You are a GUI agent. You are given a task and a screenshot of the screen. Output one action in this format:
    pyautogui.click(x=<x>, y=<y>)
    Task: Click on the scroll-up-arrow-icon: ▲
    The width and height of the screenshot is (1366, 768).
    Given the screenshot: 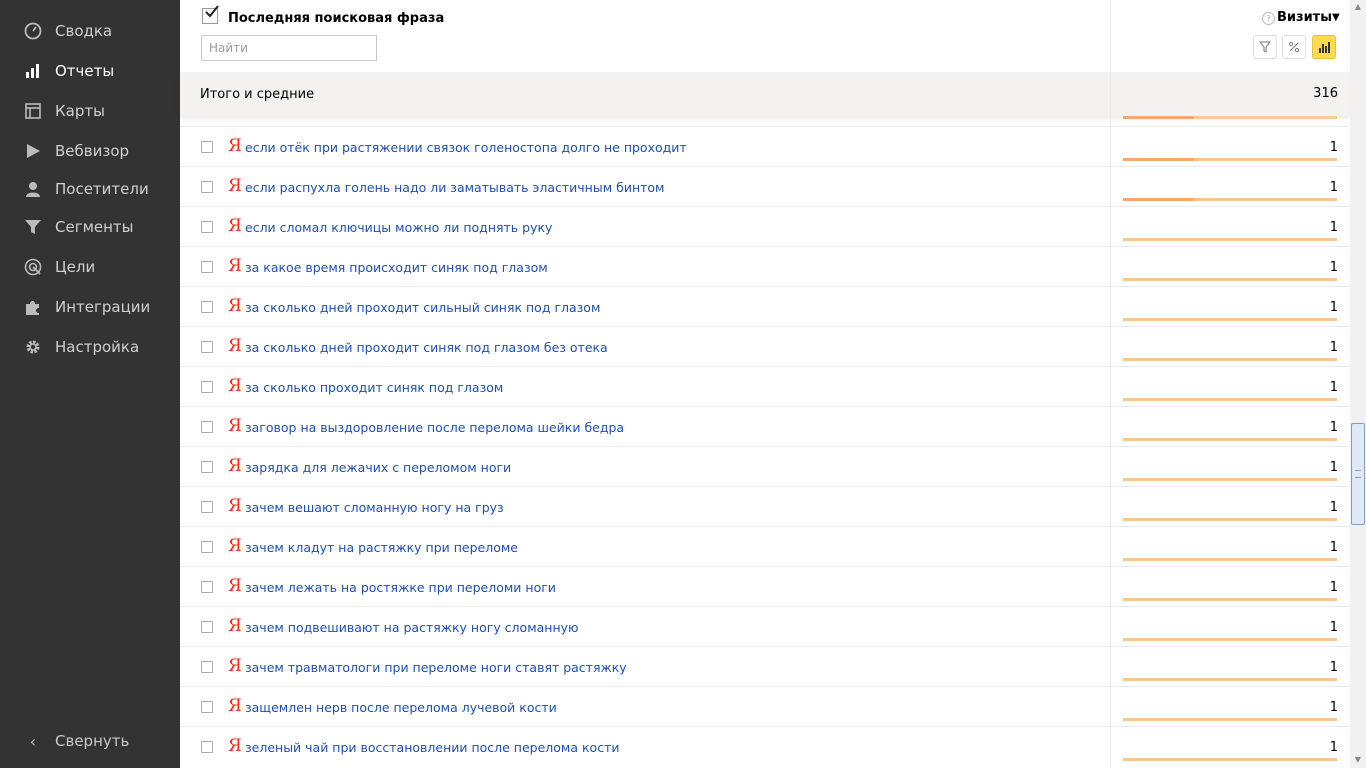 What is the action you would take?
    pyautogui.click(x=1358, y=7)
    